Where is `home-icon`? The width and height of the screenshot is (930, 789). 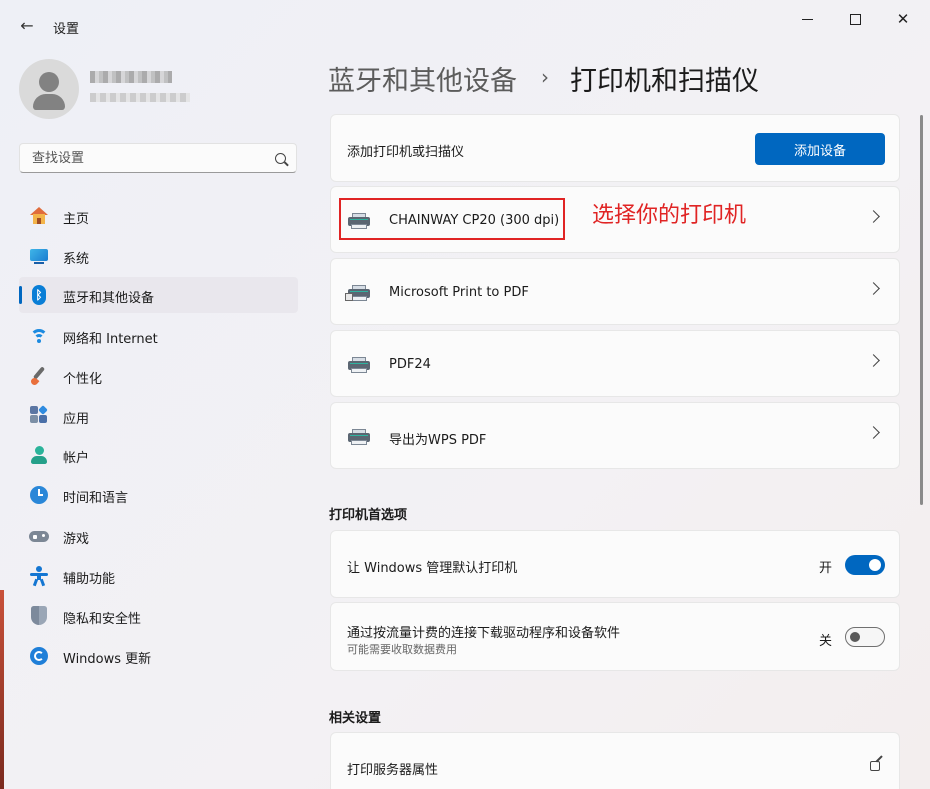
home-icon is located at coordinates (39, 216).